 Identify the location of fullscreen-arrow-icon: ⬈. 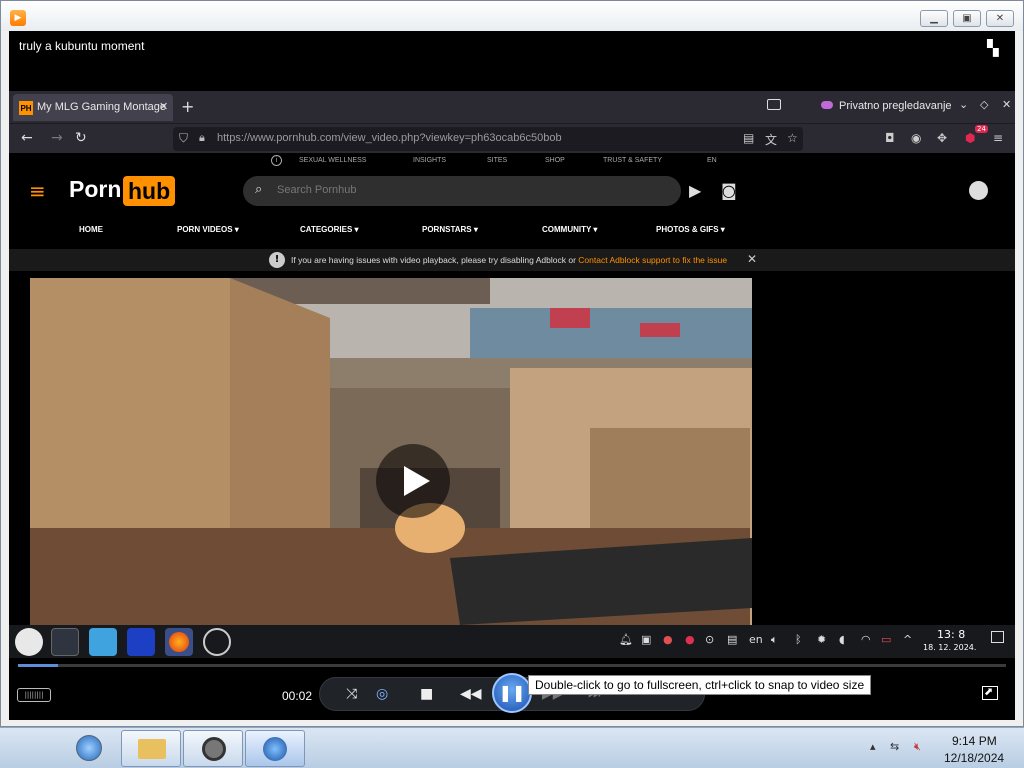
(989, 691).